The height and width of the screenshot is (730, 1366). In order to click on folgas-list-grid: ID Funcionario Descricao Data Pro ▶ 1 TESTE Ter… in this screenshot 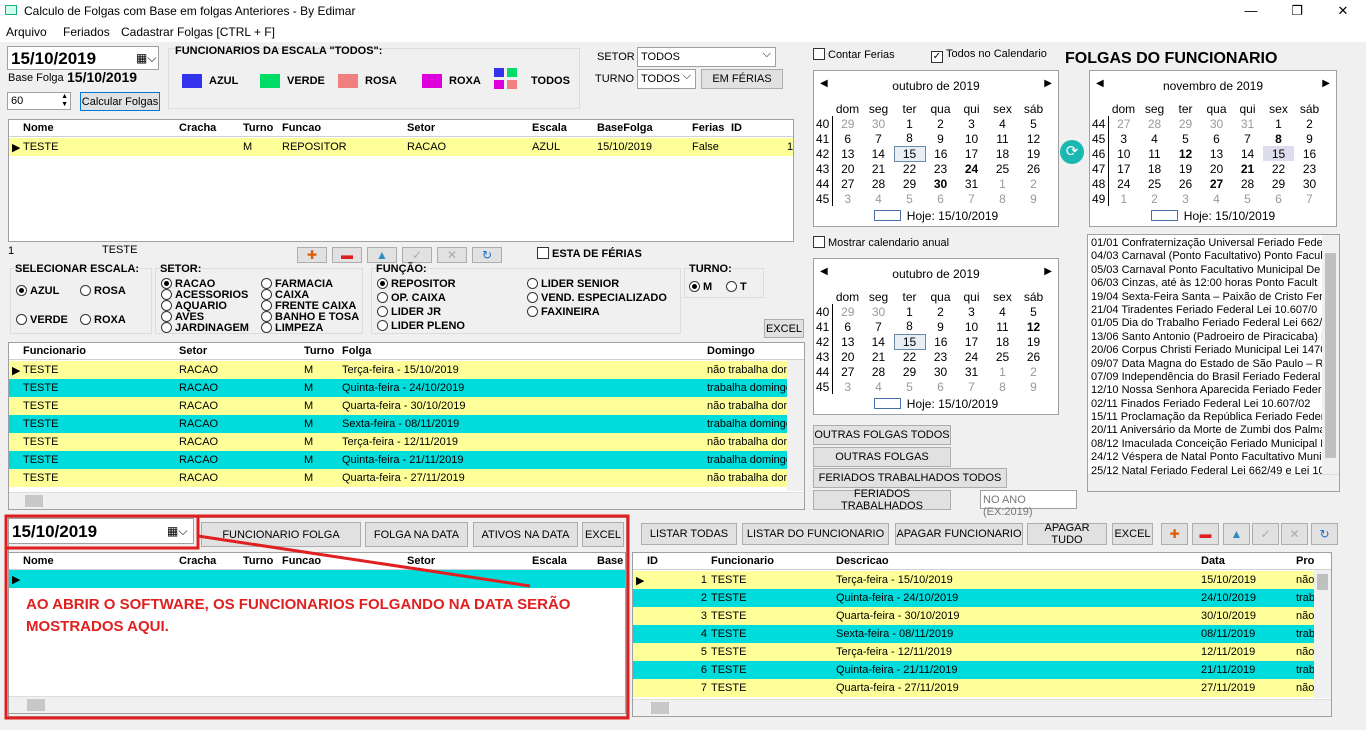, I will do `click(982, 634)`.